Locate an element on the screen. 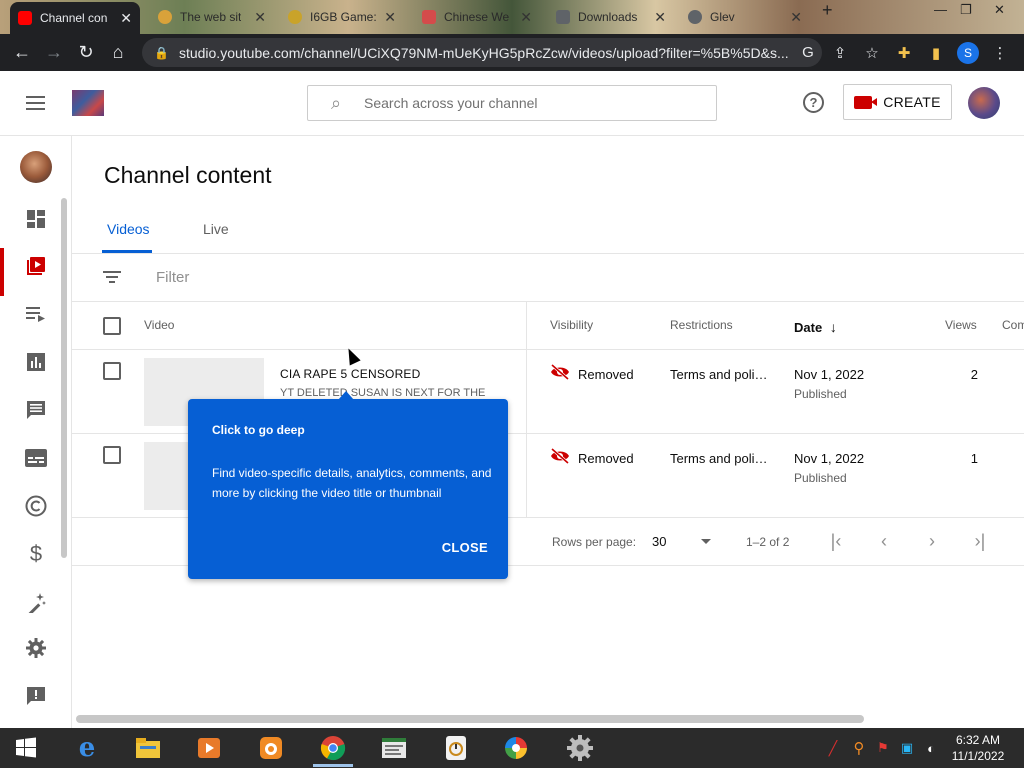  help-icon: ? is located at coordinates (813, 102).